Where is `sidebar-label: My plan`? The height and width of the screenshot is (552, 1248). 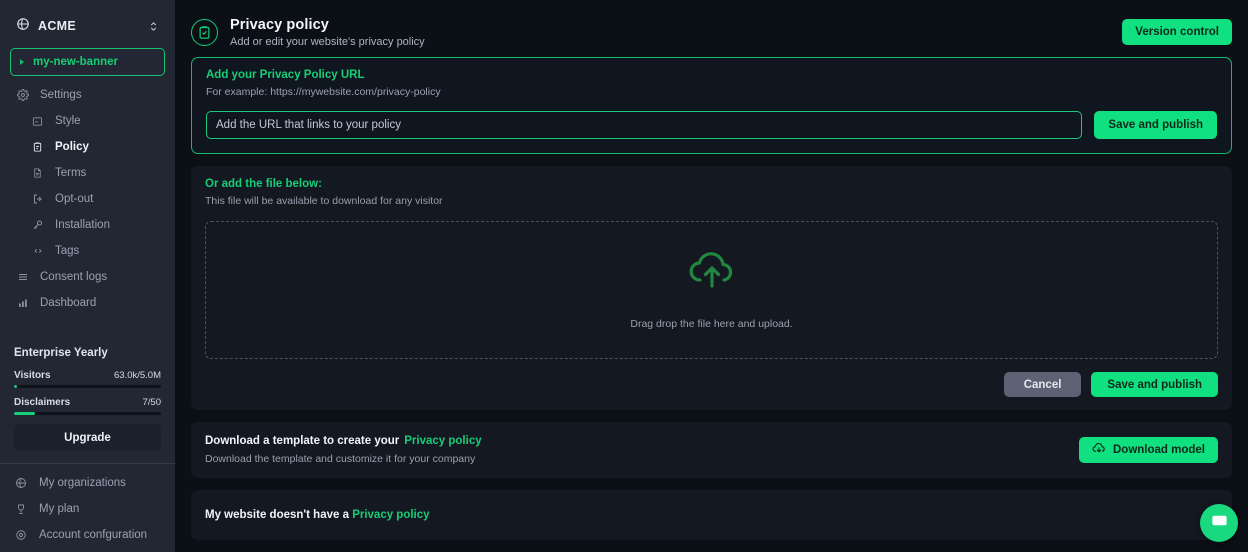 sidebar-label: My plan is located at coordinates (59, 509).